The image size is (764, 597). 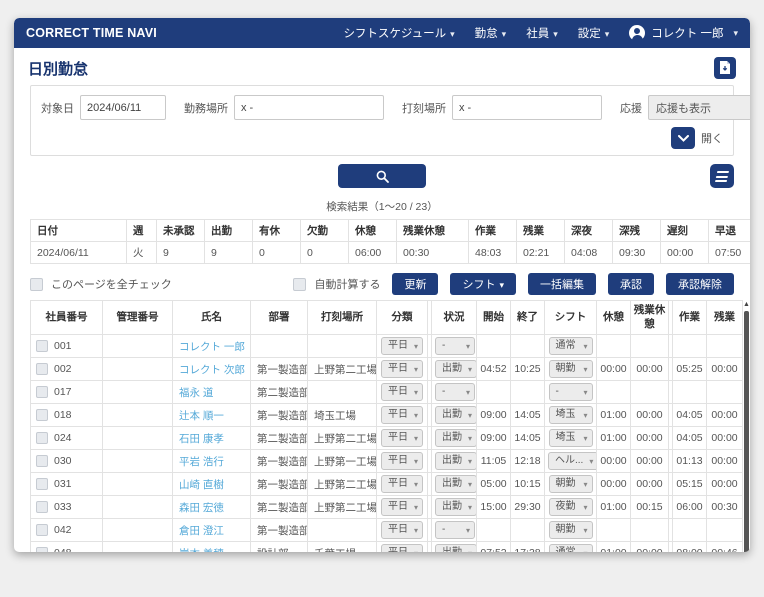 What do you see at coordinates (201, 508) in the screenshot?
I see `employee-name-link: 森田 宏徳` at bounding box center [201, 508].